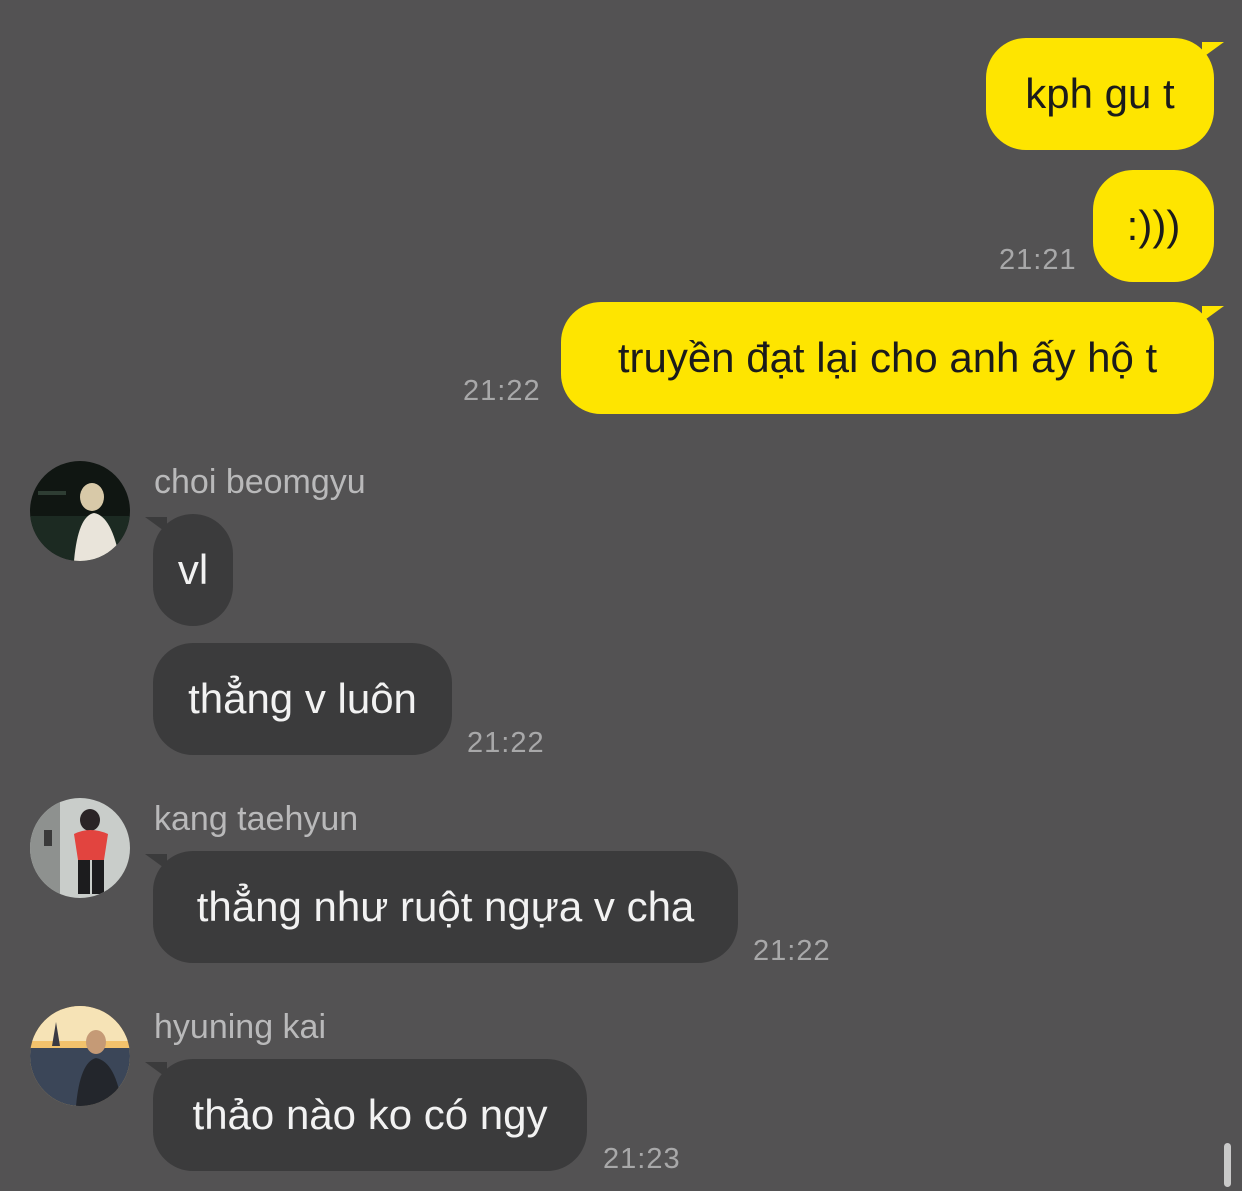 The height and width of the screenshot is (1191, 1242). What do you see at coordinates (256, 819) in the screenshot?
I see `sender-name: kang taehyun` at bounding box center [256, 819].